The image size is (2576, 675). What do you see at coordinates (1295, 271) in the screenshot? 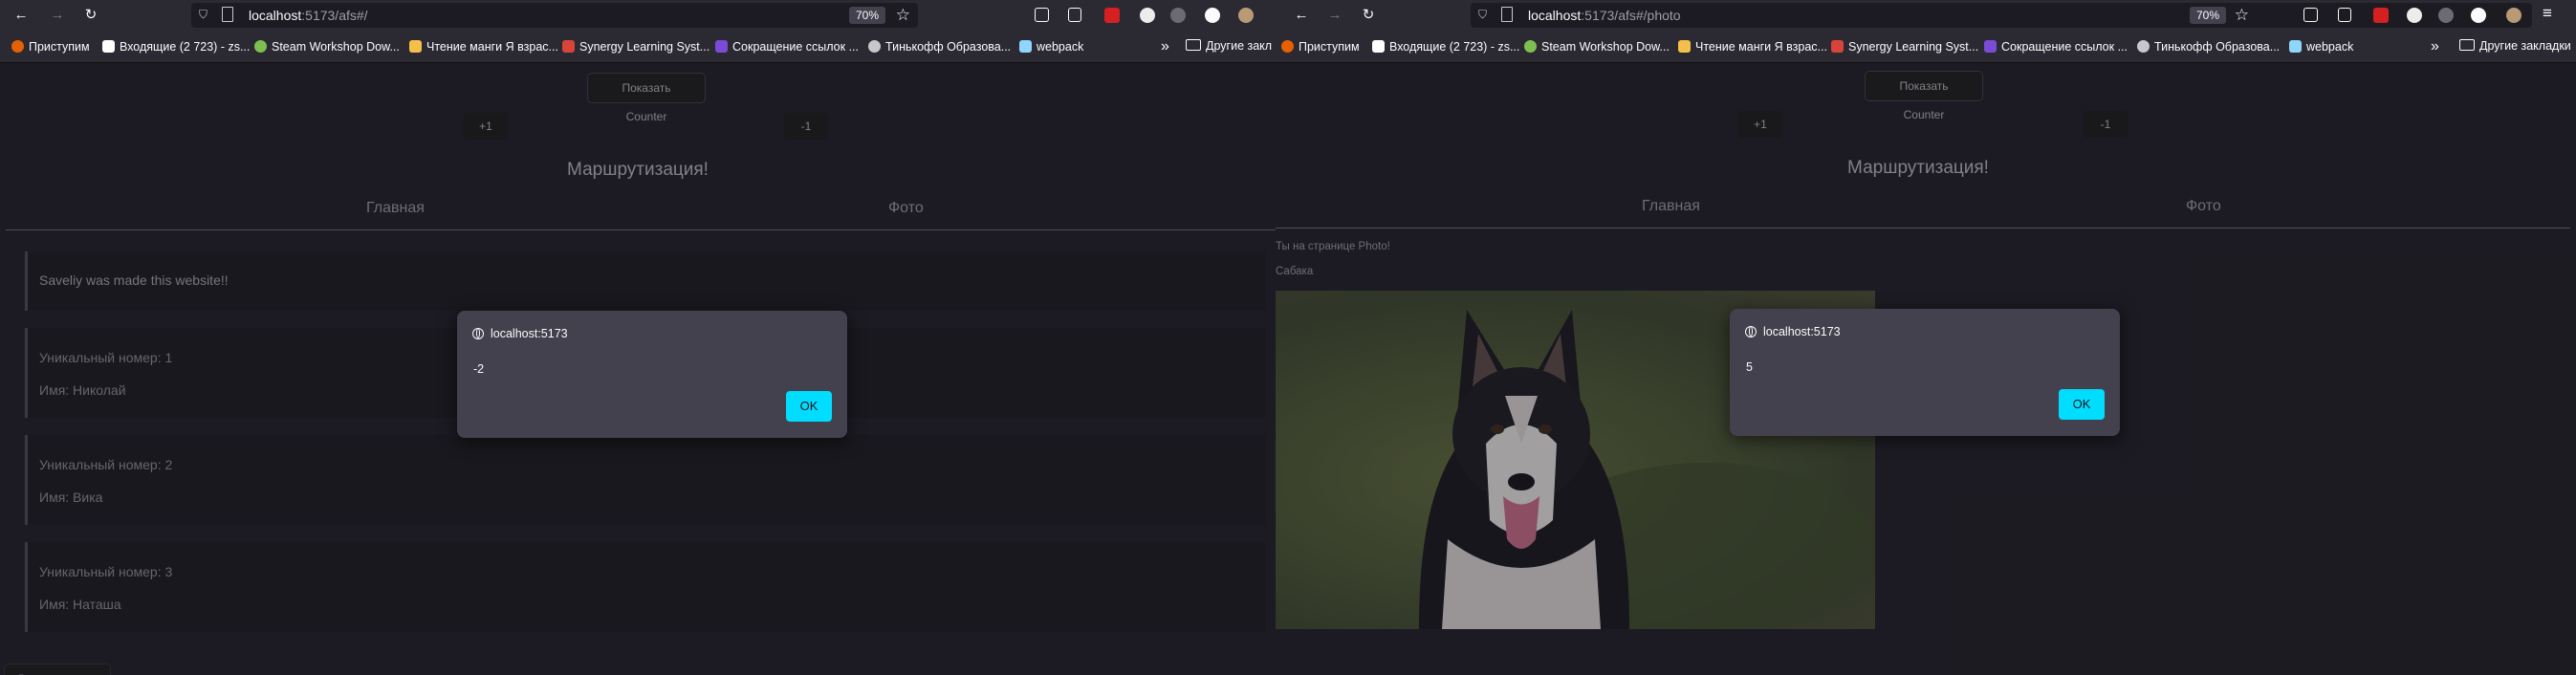
I see `photo-caption: Сабака` at bounding box center [1295, 271].